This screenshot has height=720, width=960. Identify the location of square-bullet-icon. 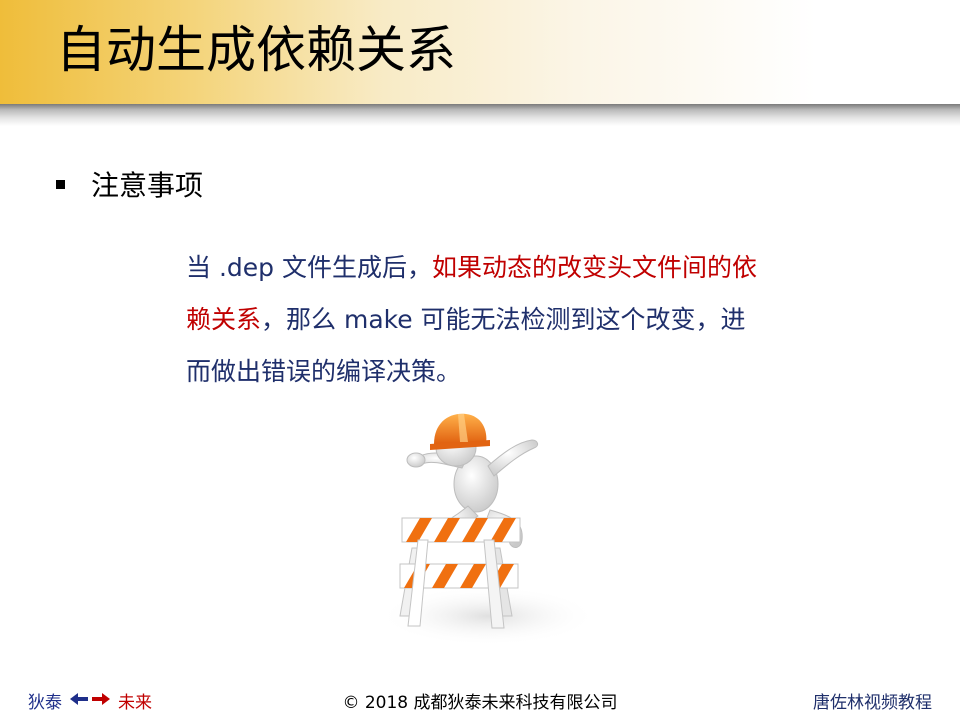
(60, 184).